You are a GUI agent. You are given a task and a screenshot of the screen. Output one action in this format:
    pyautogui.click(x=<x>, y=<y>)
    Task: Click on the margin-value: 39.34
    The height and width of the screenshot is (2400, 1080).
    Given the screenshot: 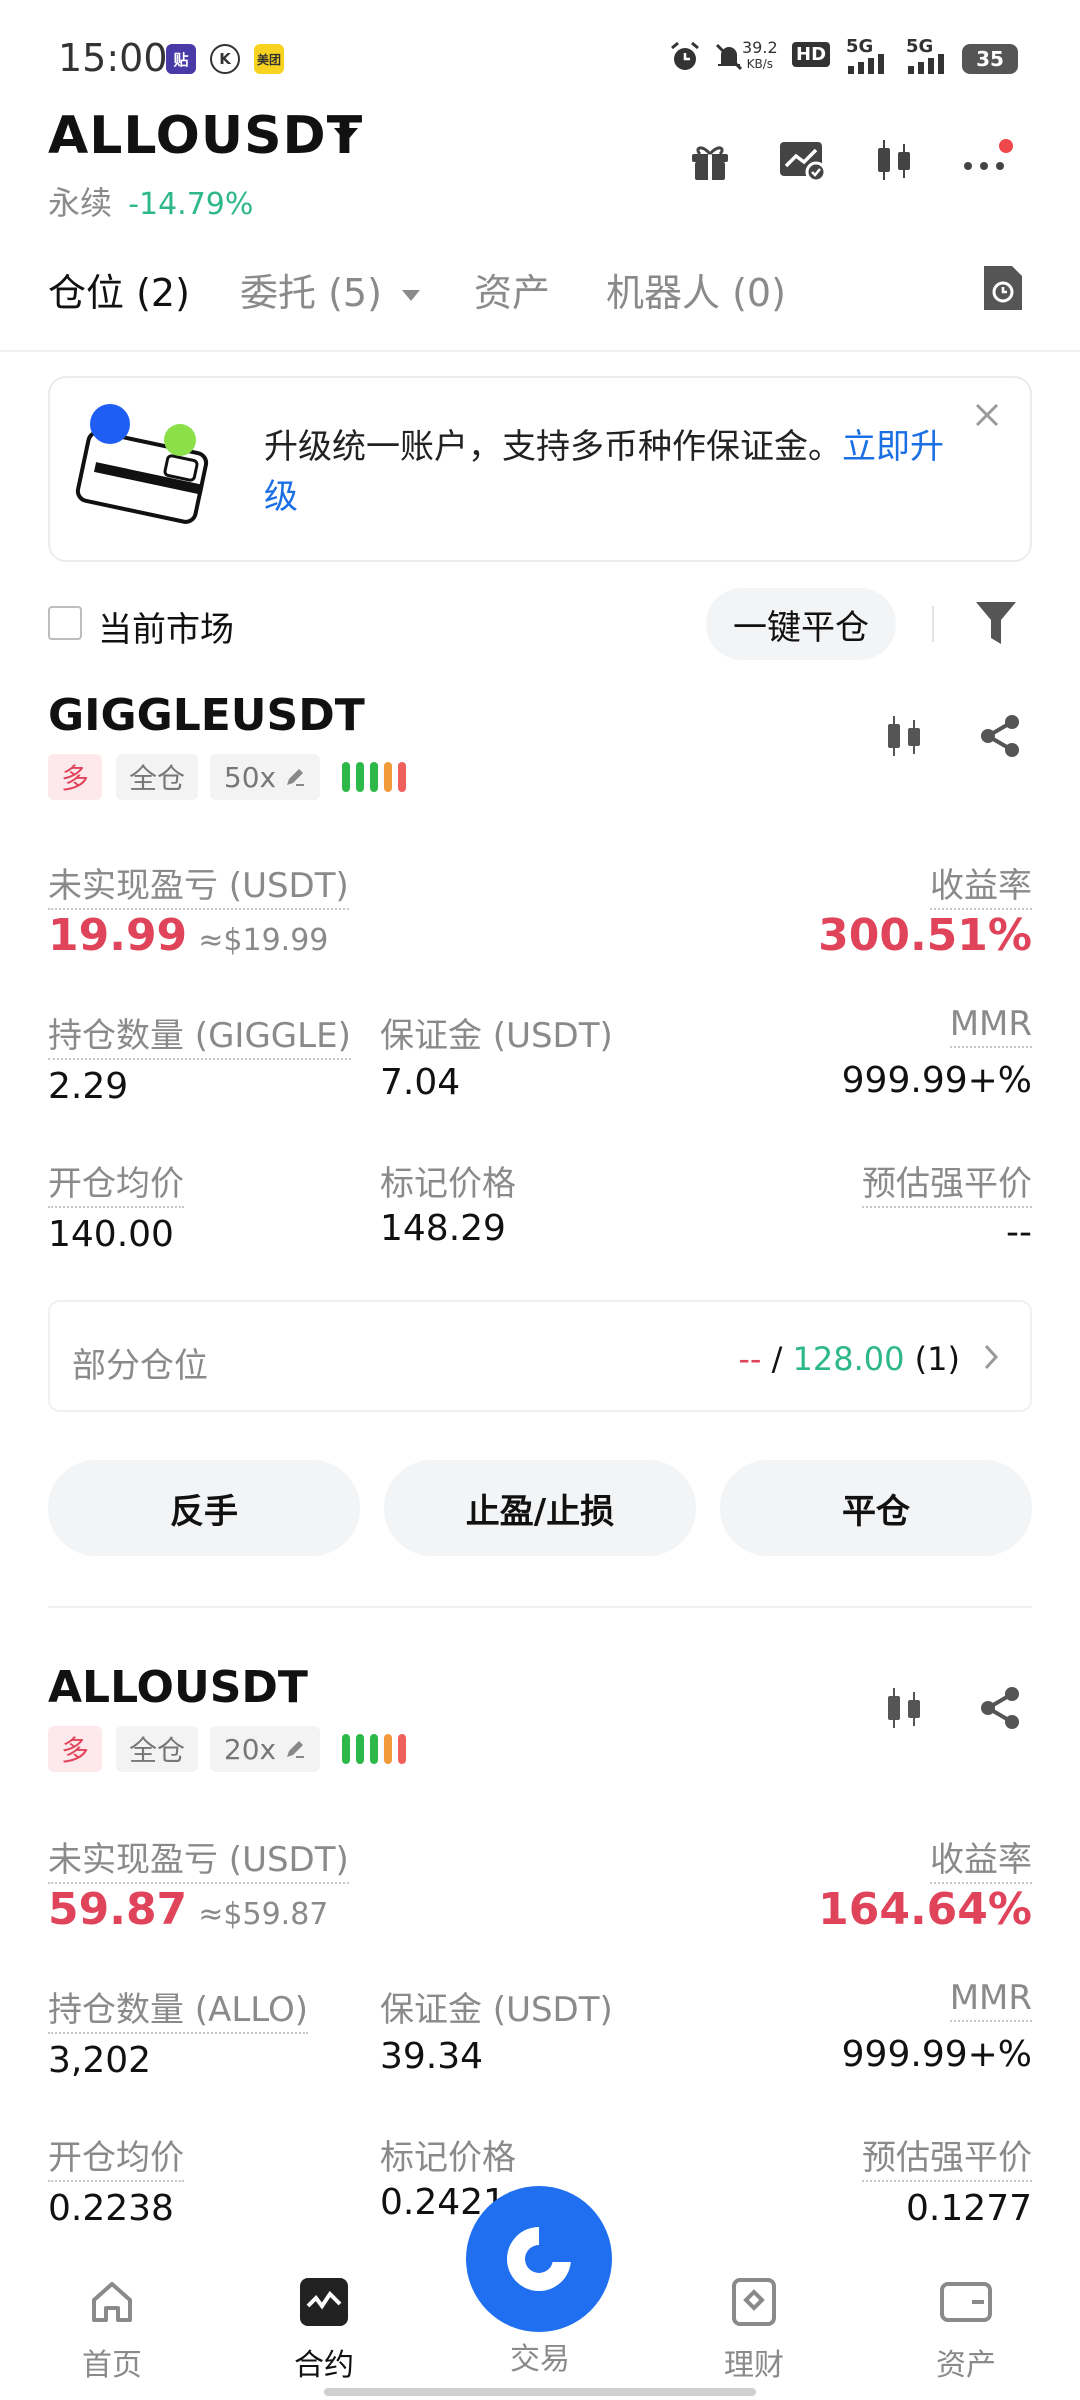 What is the action you would take?
    pyautogui.click(x=432, y=2056)
    